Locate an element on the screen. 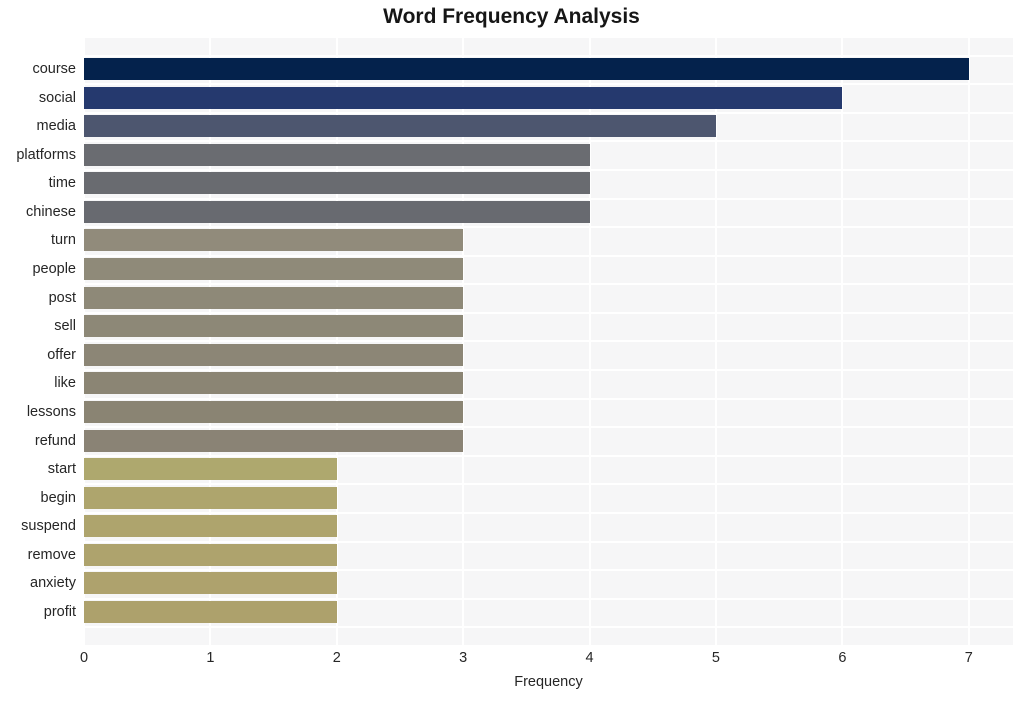  y-axis-tick-label: offer is located at coordinates (61, 355).